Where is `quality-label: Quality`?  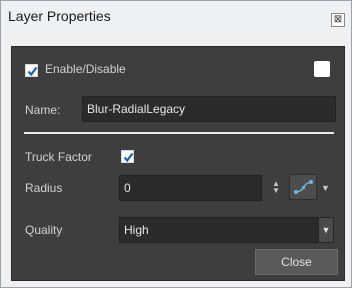
quality-label: Quality is located at coordinates (44, 230).